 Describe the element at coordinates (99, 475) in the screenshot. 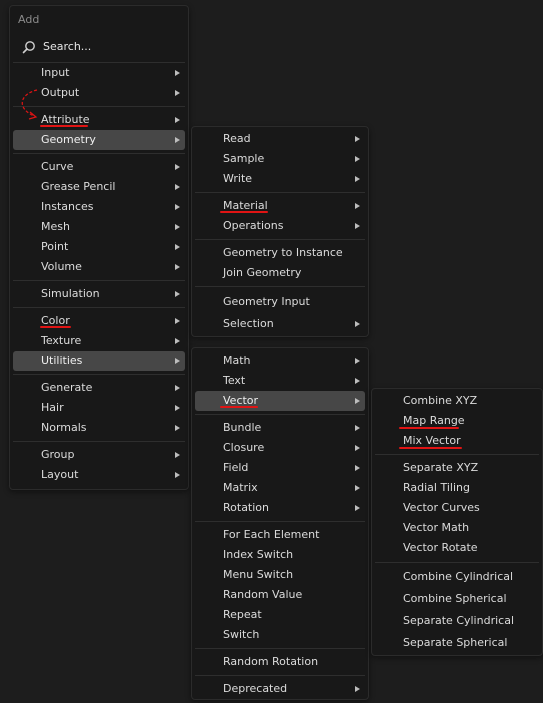

I see `menu-item-layout: Layout` at that location.